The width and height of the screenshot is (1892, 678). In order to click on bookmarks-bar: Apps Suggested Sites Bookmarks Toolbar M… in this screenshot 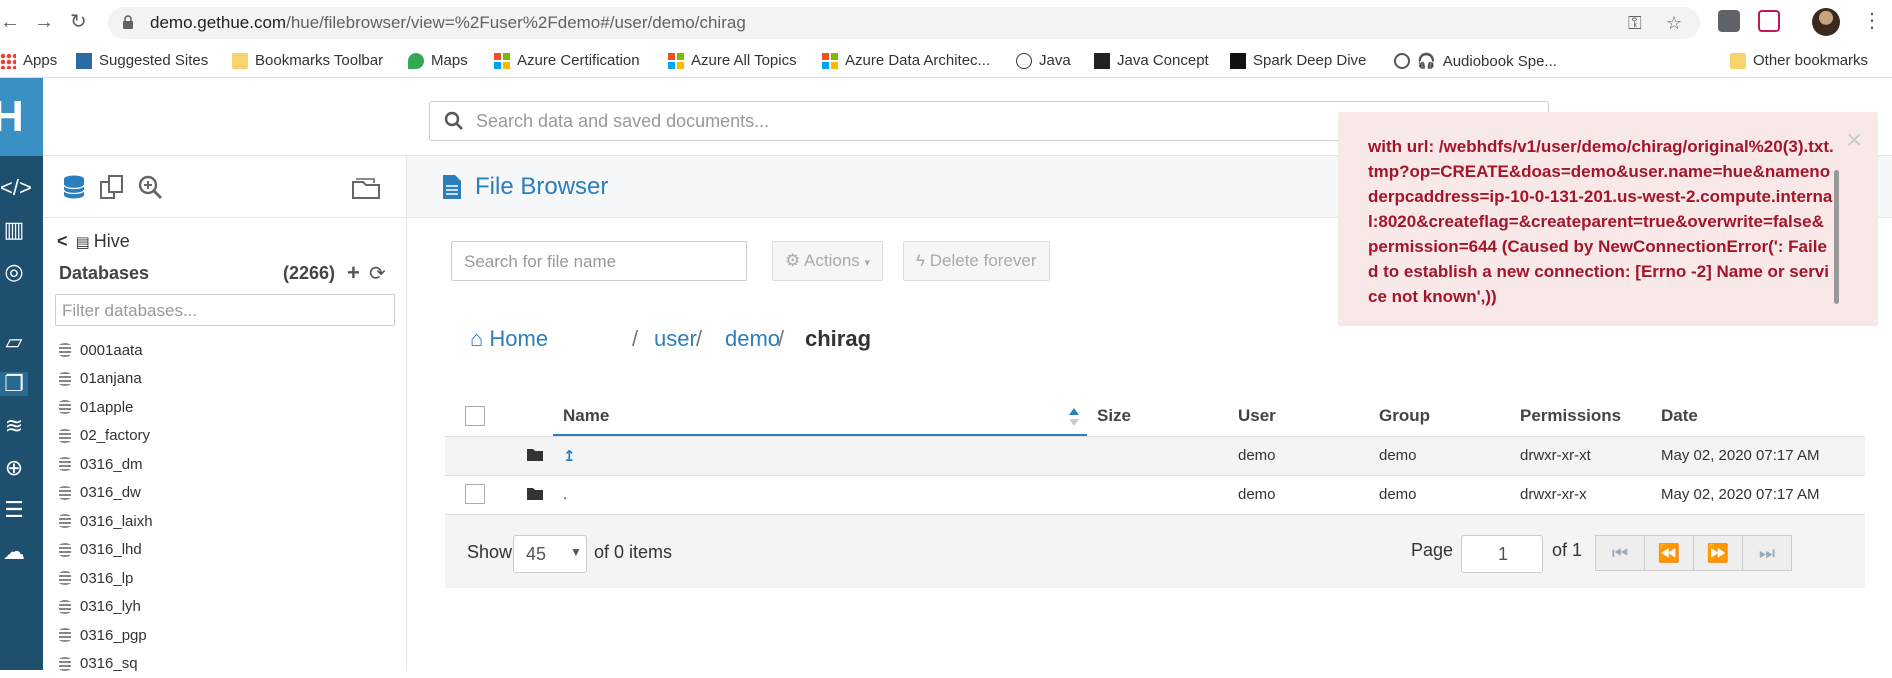, I will do `click(946, 62)`.